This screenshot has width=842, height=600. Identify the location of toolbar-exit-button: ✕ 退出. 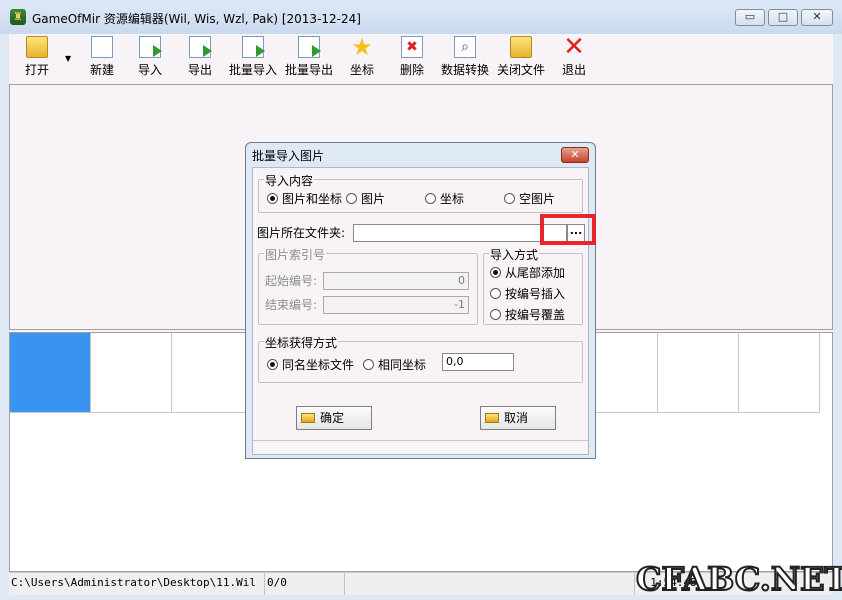
(574, 59).